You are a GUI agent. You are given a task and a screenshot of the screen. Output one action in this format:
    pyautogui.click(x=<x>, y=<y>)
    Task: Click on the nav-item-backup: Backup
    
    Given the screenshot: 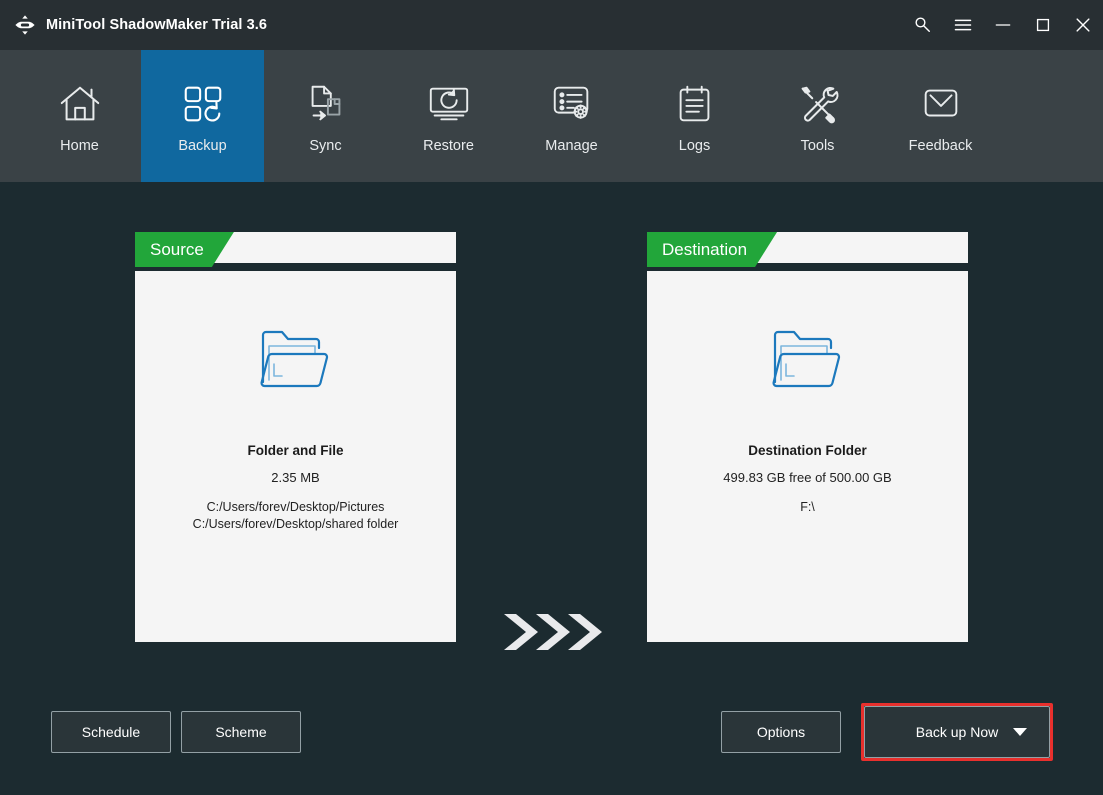 What is the action you would take?
    pyautogui.click(x=202, y=116)
    